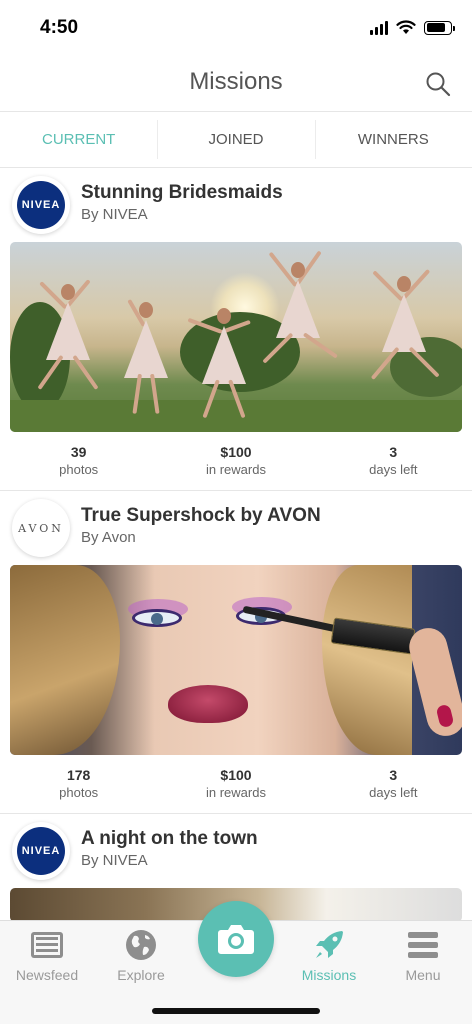 Image resolution: width=472 pixels, height=1024 pixels. What do you see at coordinates (59, 27) in the screenshot?
I see `status-time: 4:50` at bounding box center [59, 27].